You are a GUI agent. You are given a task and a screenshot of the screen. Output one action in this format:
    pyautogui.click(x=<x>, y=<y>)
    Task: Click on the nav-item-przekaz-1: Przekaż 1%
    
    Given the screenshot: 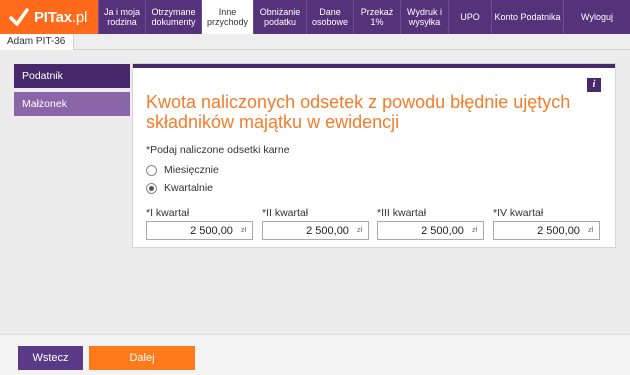 What is the action you would take?
    pyautogui.click(x=376, y=17)
    